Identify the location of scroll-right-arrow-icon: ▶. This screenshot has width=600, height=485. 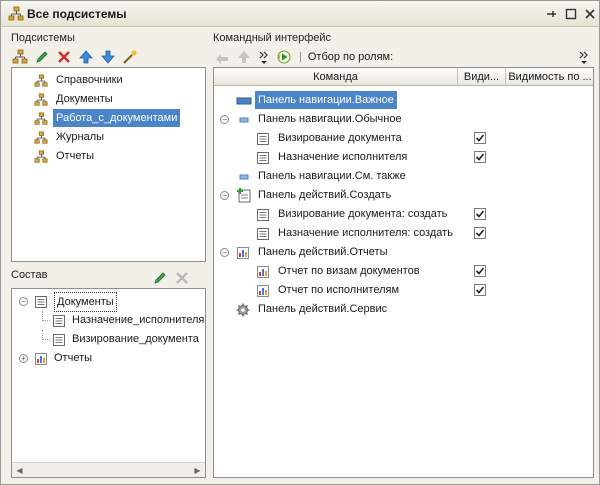
(197, 470).